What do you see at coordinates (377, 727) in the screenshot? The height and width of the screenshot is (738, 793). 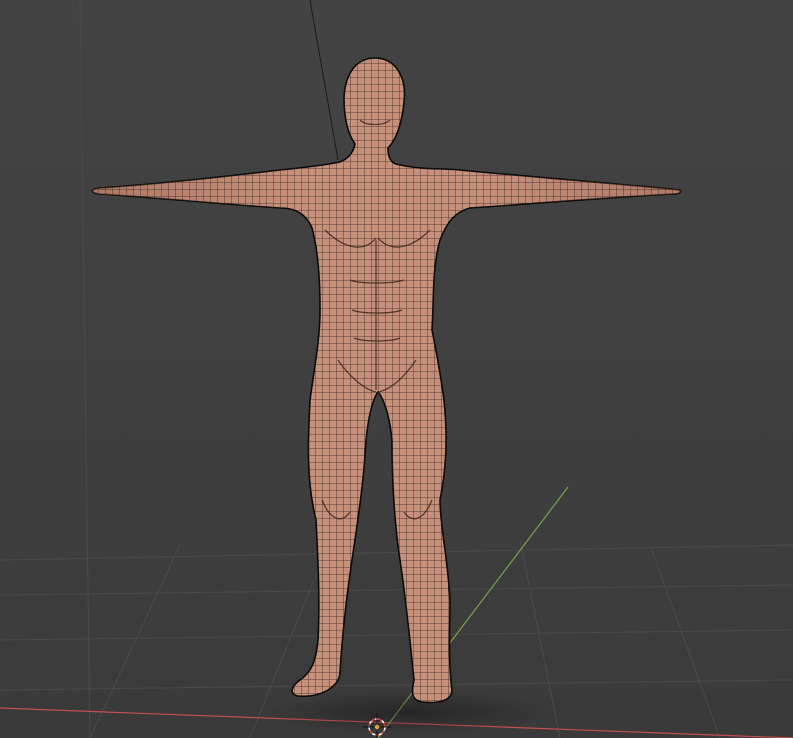 I see `origin-point` at bounding box center [377, 727].